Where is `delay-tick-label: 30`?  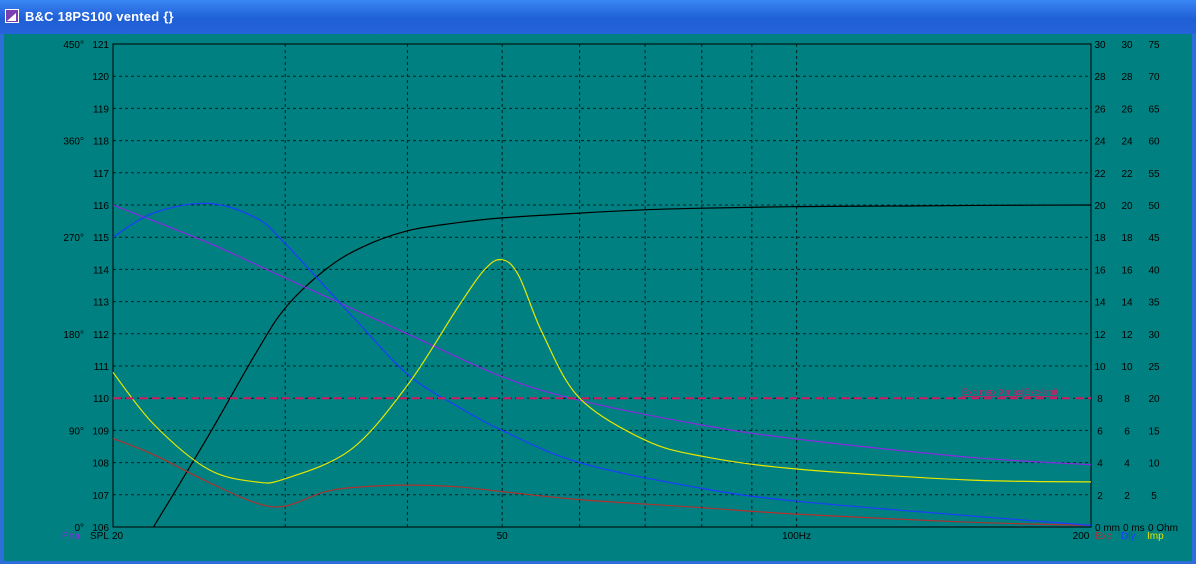 delay-tick-label: 30 is located at coordinates (1127, 45).